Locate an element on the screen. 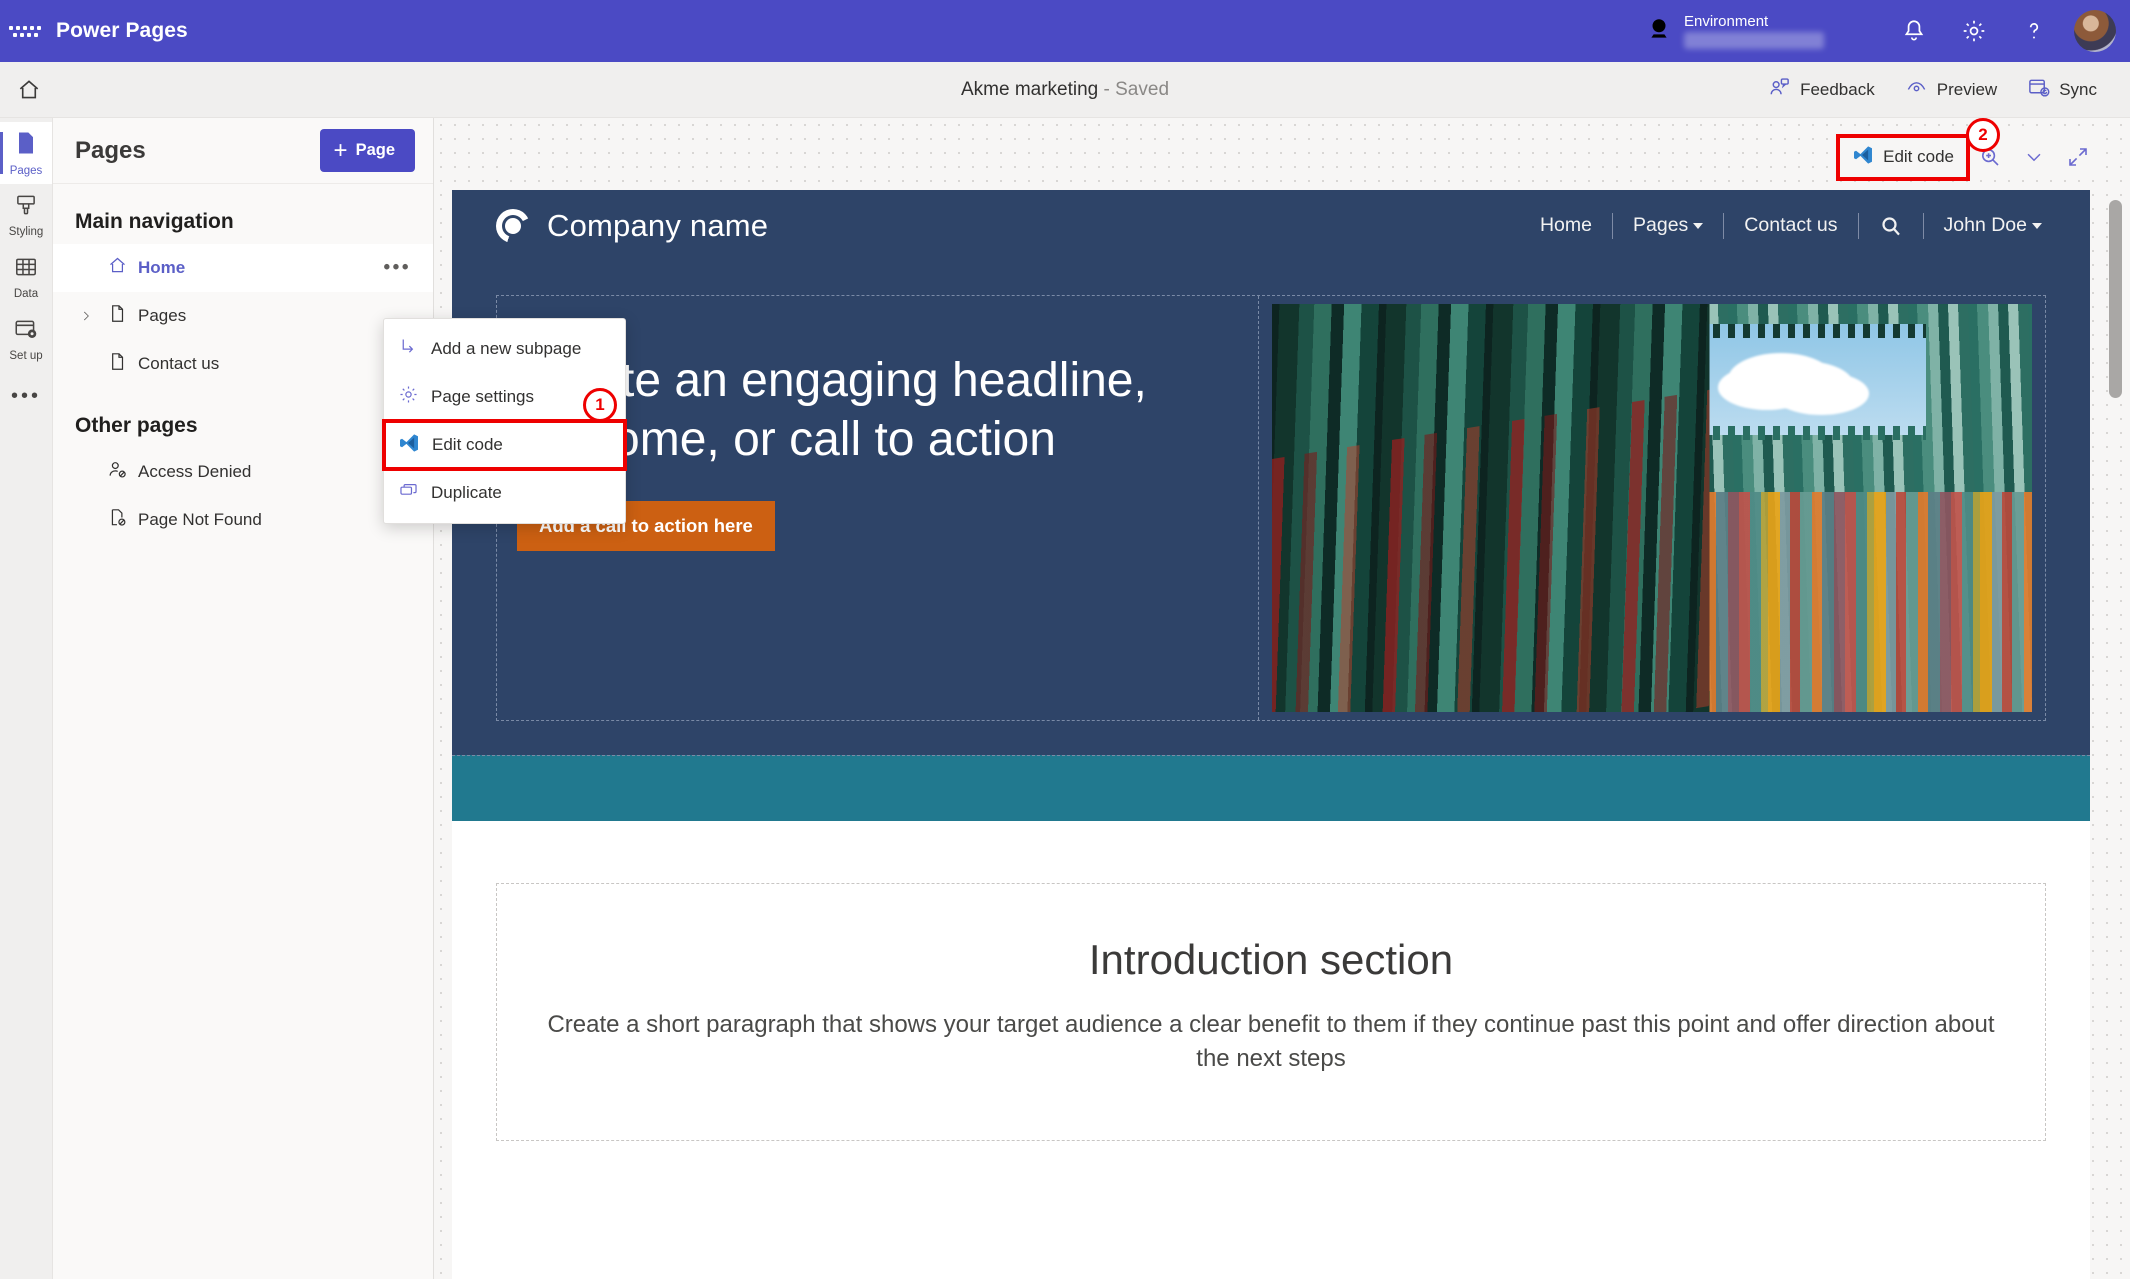 Image resolution: width=2130 pixels, height=1279 pixels. sidebar-item-label-contact-us: Contact us is located at coordinates (179, 363).